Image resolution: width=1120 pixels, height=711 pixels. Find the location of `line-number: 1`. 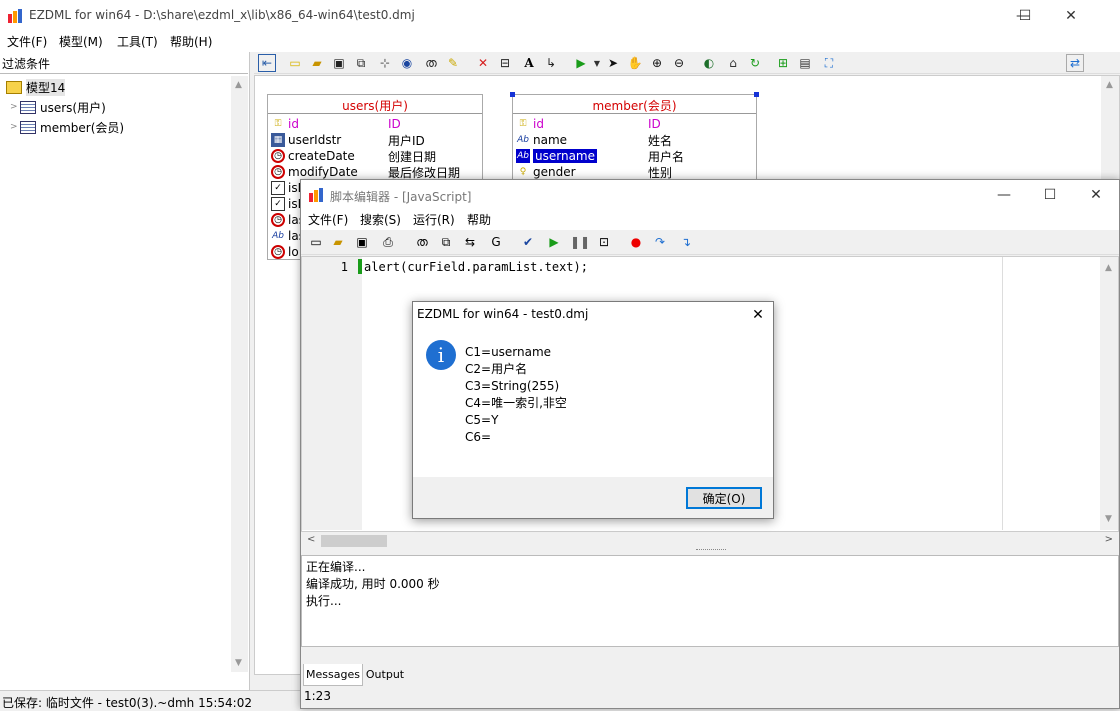

line-number: 1 is located at coordinates (344, 267).